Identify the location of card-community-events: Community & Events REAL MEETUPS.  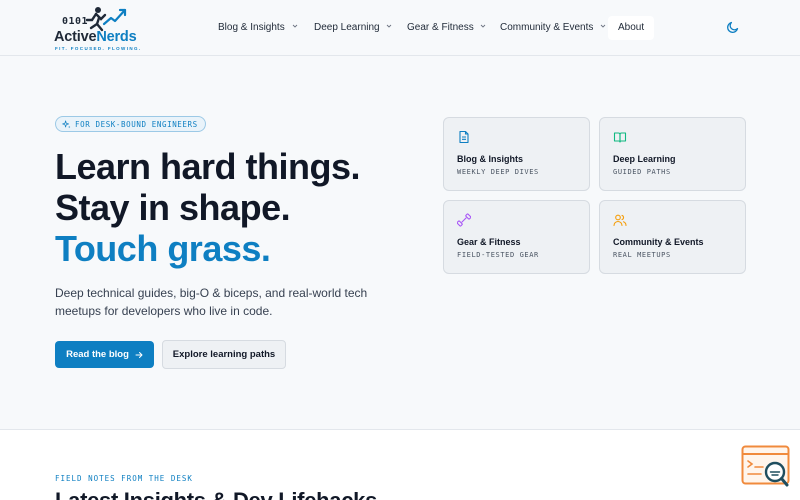
(672, 237).